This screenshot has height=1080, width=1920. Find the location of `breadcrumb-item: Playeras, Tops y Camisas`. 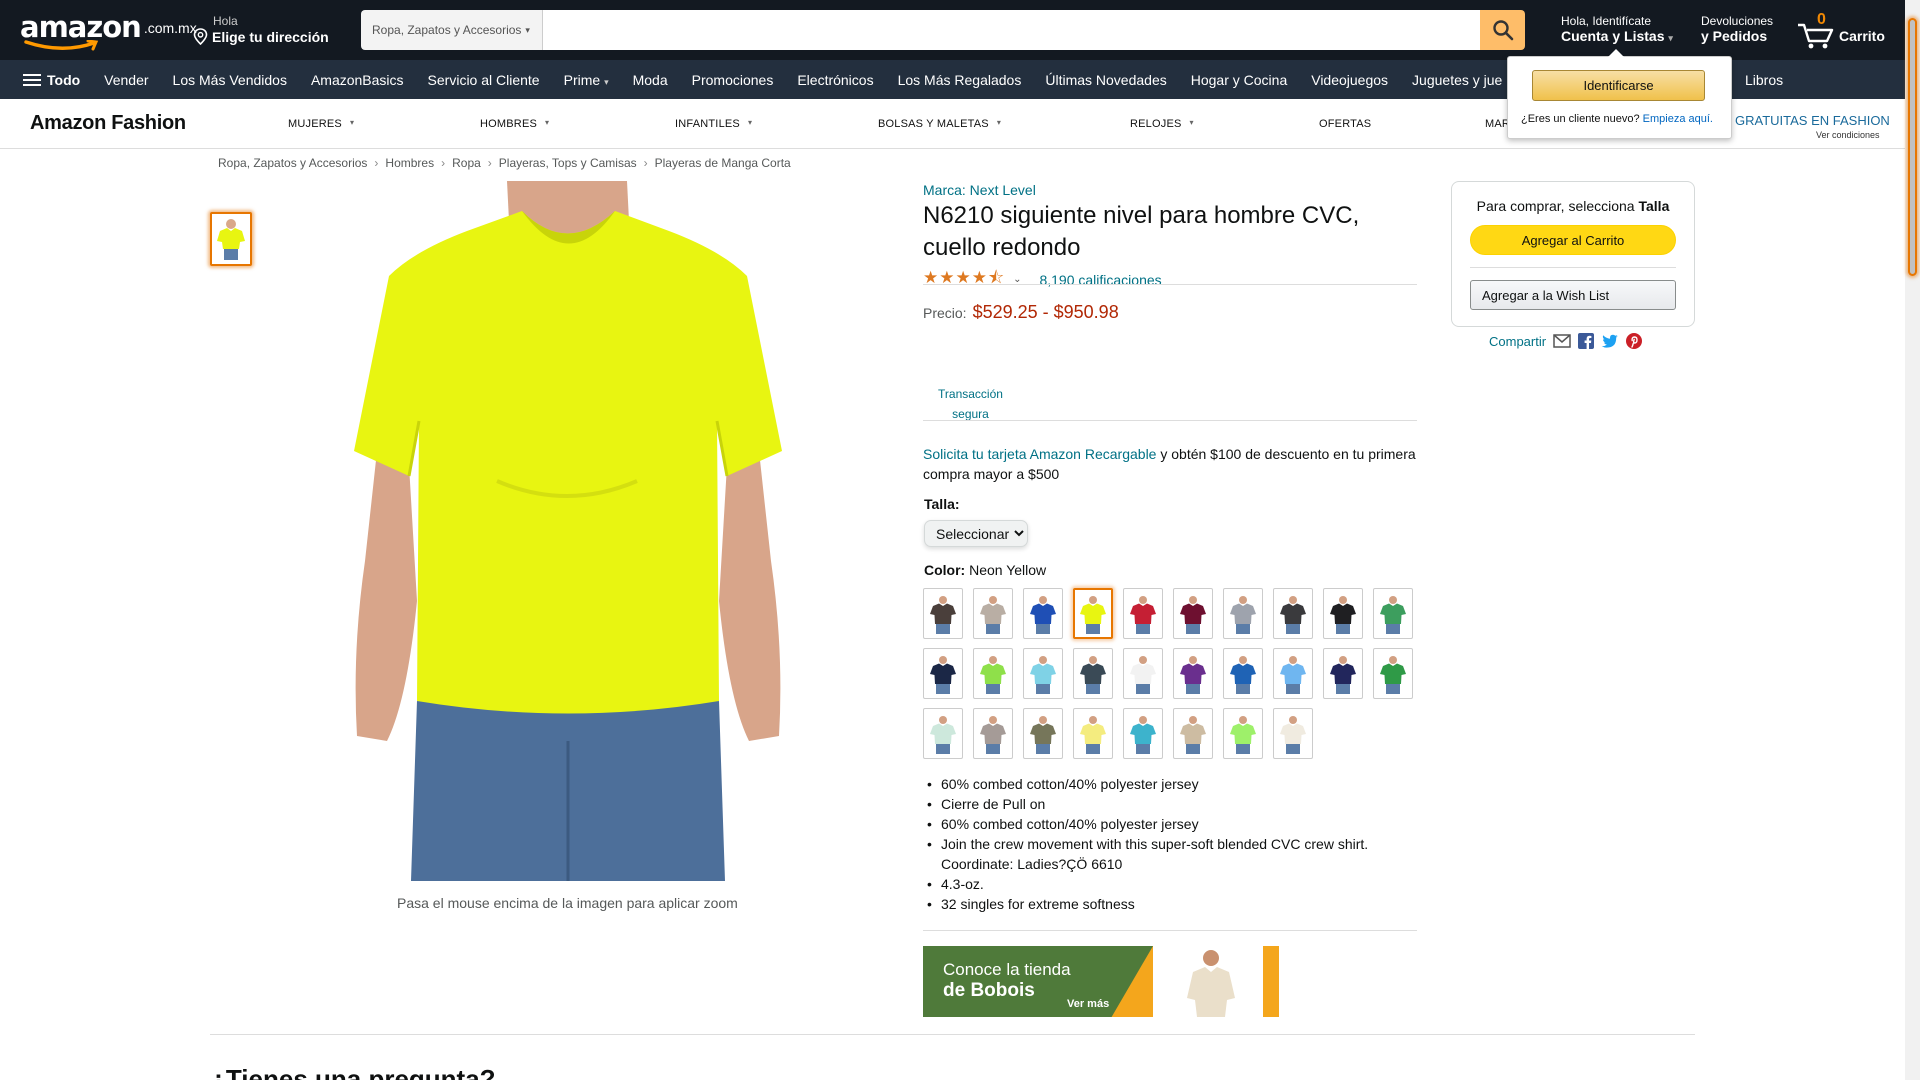

breadcrumb-item: Playeras, Tops y Camisas is located at coordinates (568, 163).